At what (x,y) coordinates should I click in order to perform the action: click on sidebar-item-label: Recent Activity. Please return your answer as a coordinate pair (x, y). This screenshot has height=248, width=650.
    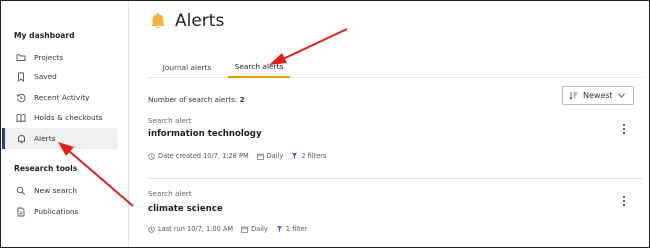
    Looking at the image, I should click on (62, 97).